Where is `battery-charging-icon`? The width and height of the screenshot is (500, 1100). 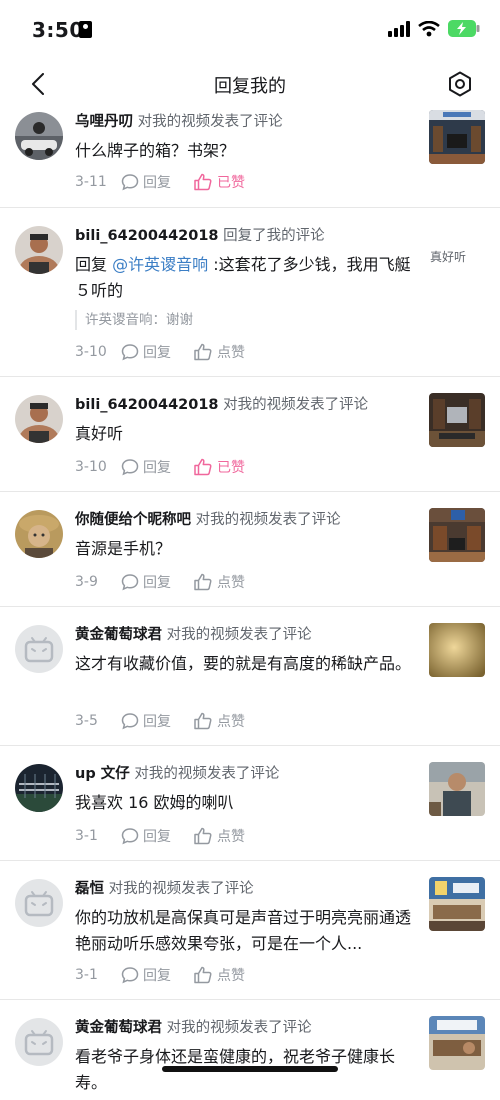 battery-charging-icon is located at coordinates (464, 28).